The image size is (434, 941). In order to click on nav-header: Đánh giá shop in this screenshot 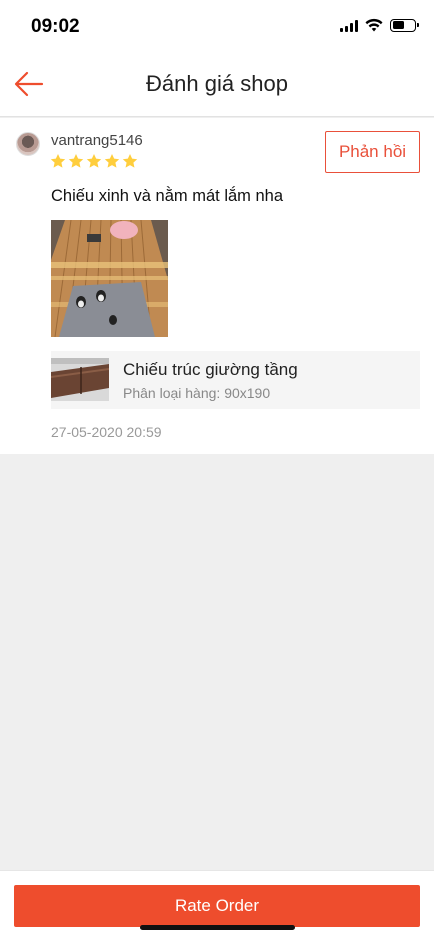, I will do `click(217, 86)`.